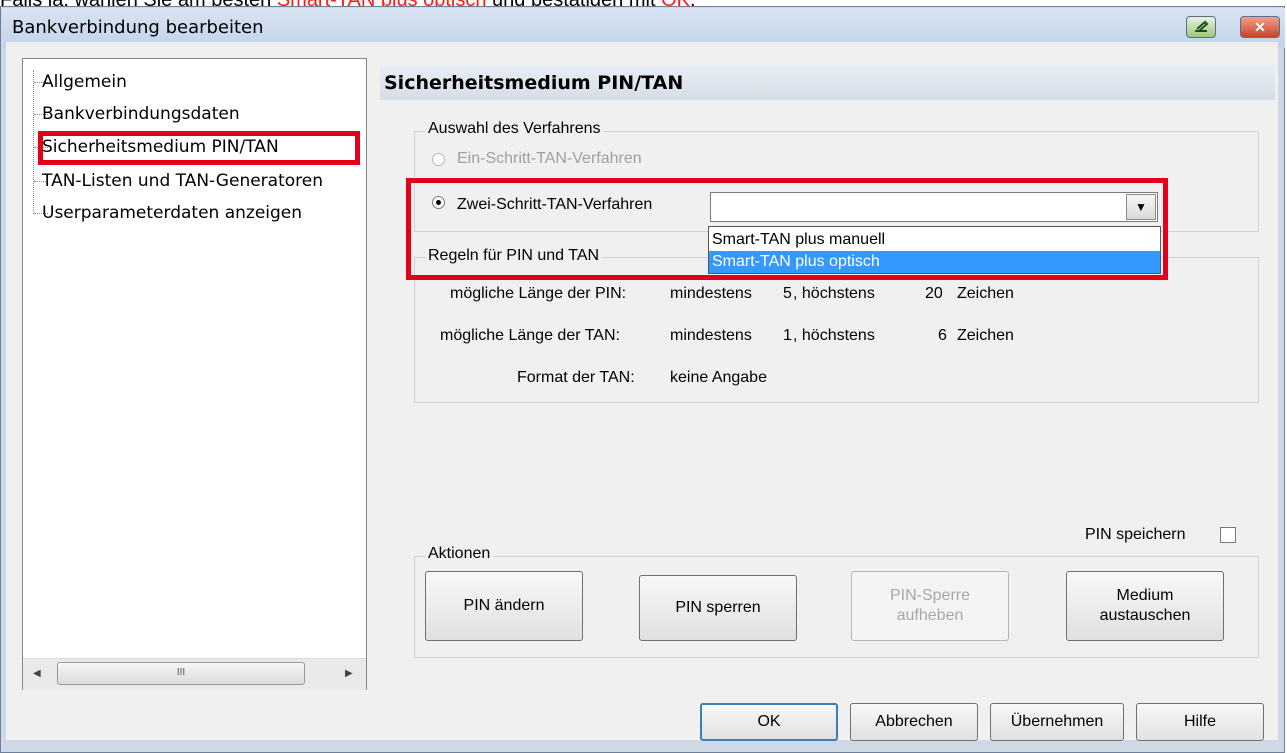  What do you see at coordinates (459, 554) in the screenshot?
I see `aktionen-group-label: Aktionen` at bounding box center [459, 554].